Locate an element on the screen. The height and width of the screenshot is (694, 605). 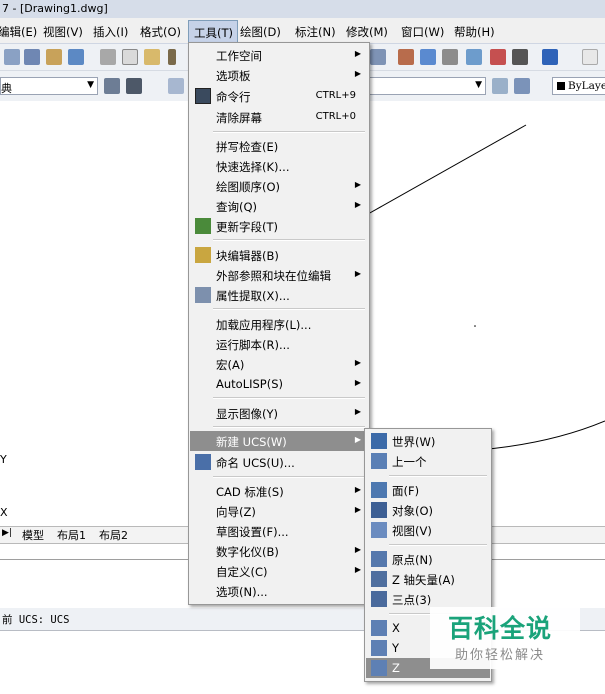
tab-model: 模型 is located at coordinates (33, 535).